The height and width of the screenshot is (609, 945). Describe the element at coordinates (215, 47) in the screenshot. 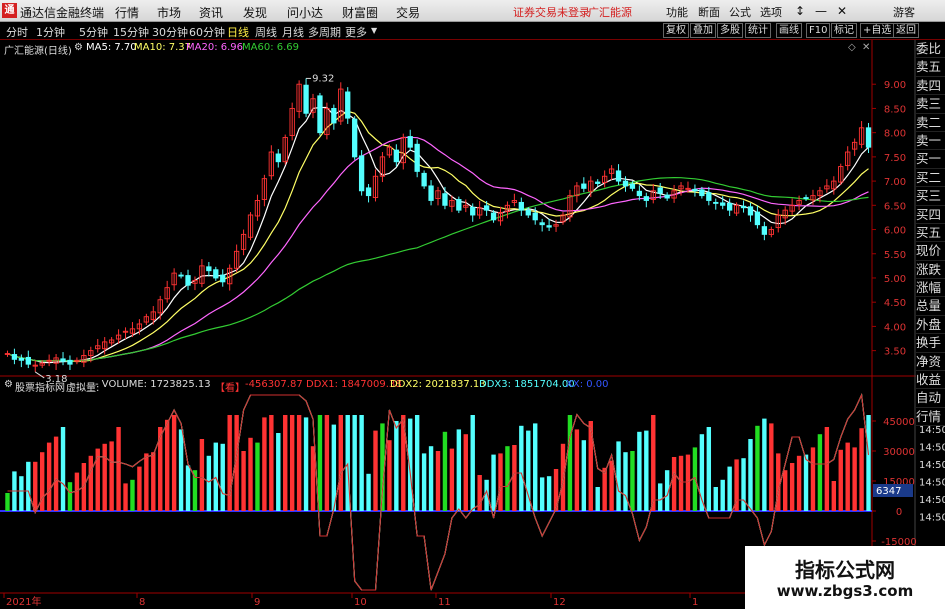

I see `ma20-label: MA20: 6.96` at that location.